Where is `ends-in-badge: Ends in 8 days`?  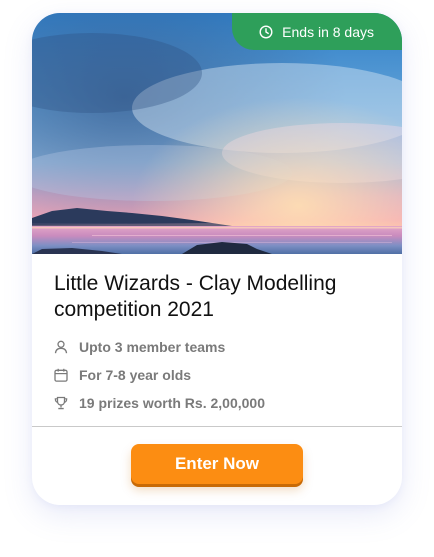 ends-in-badge: Ends in 8 days is located at coordinates (317, 31).